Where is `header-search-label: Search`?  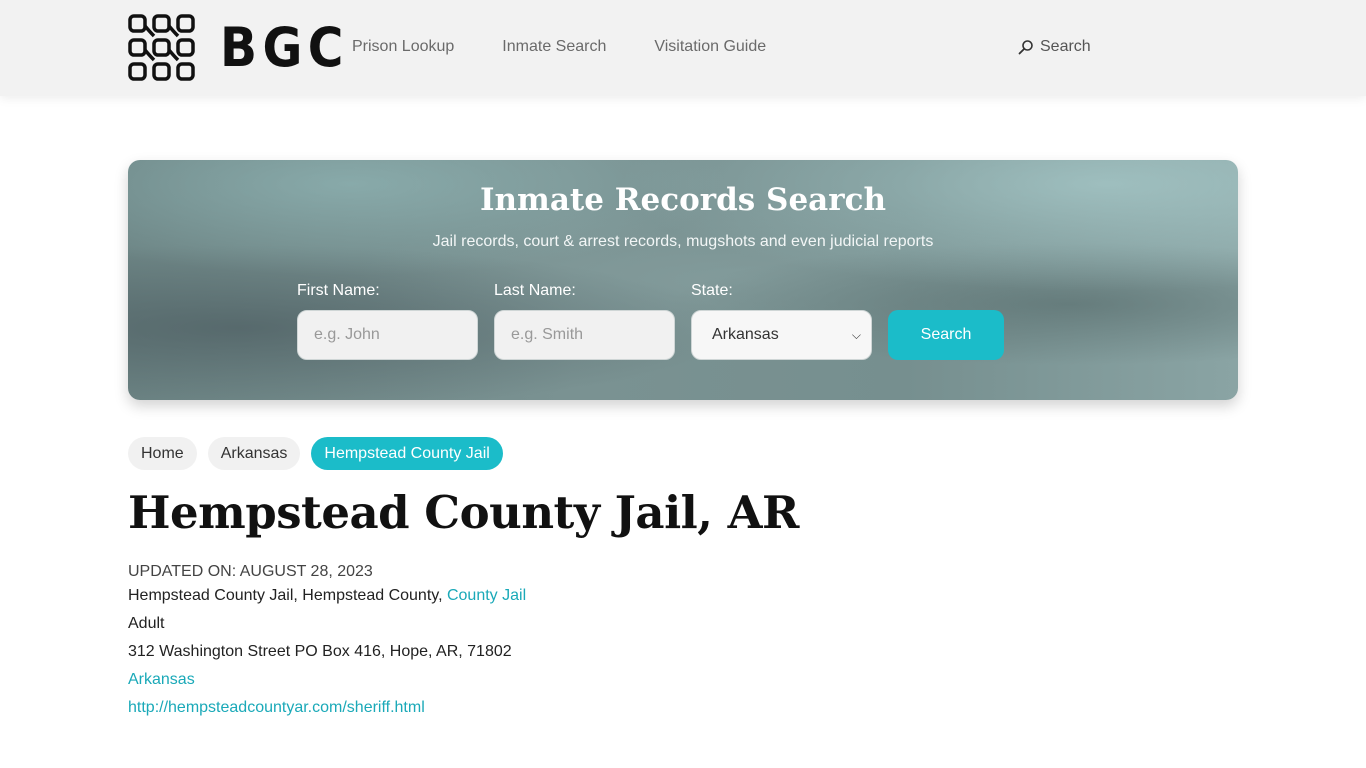
header-search-label: Search is located at coordinates (1065, 46).